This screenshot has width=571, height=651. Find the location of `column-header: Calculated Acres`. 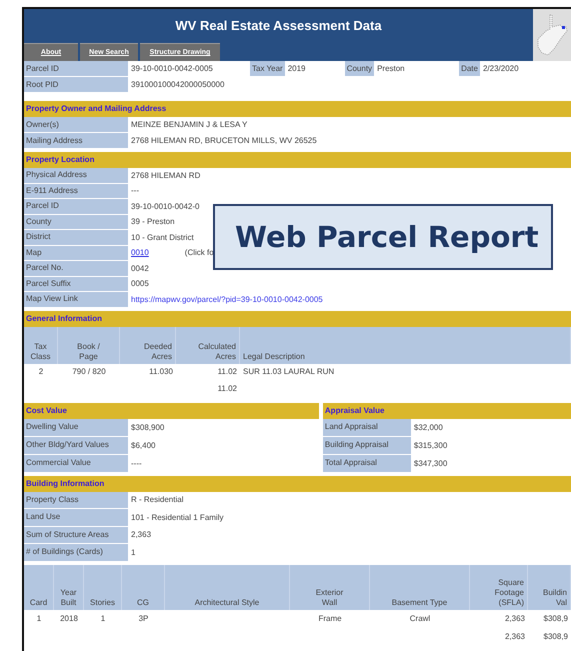

column-header: Calculated Acres is located at coordinates (208, 345).